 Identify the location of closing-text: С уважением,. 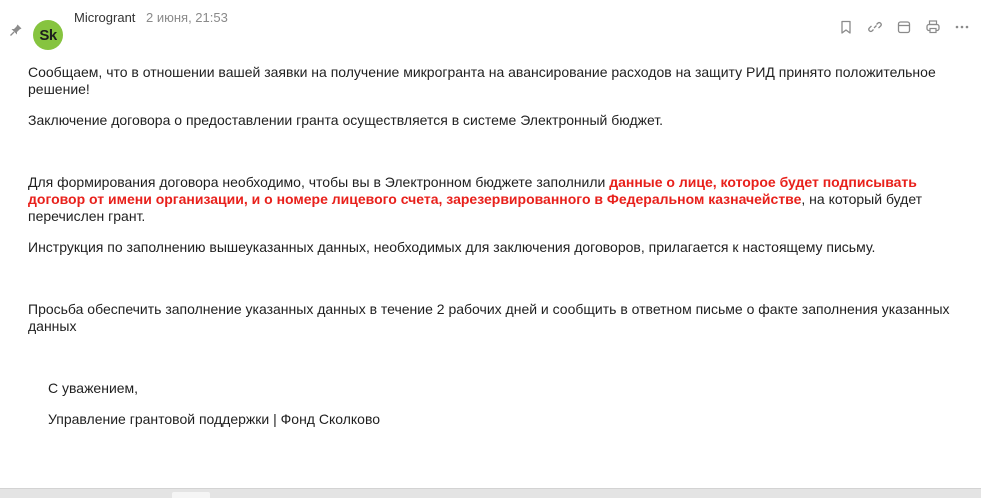
(93, 388).